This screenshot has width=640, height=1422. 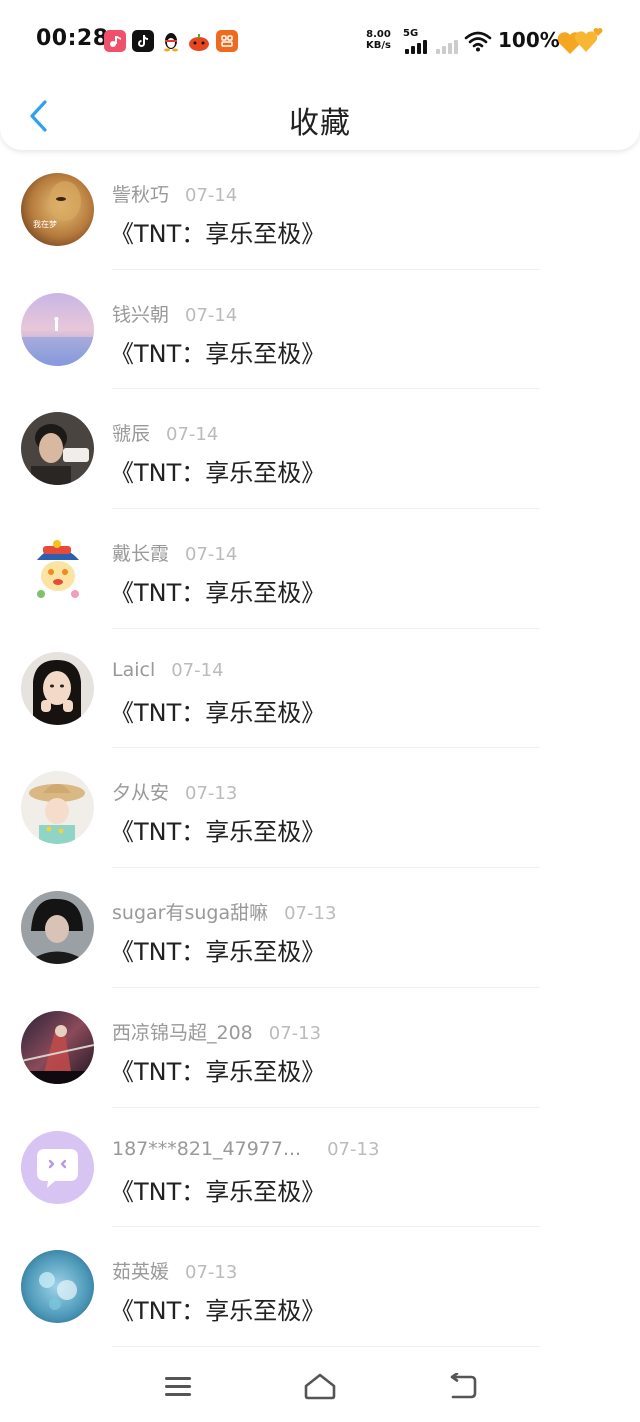 I want to click on menu-button, so click(x=178, y=1386).